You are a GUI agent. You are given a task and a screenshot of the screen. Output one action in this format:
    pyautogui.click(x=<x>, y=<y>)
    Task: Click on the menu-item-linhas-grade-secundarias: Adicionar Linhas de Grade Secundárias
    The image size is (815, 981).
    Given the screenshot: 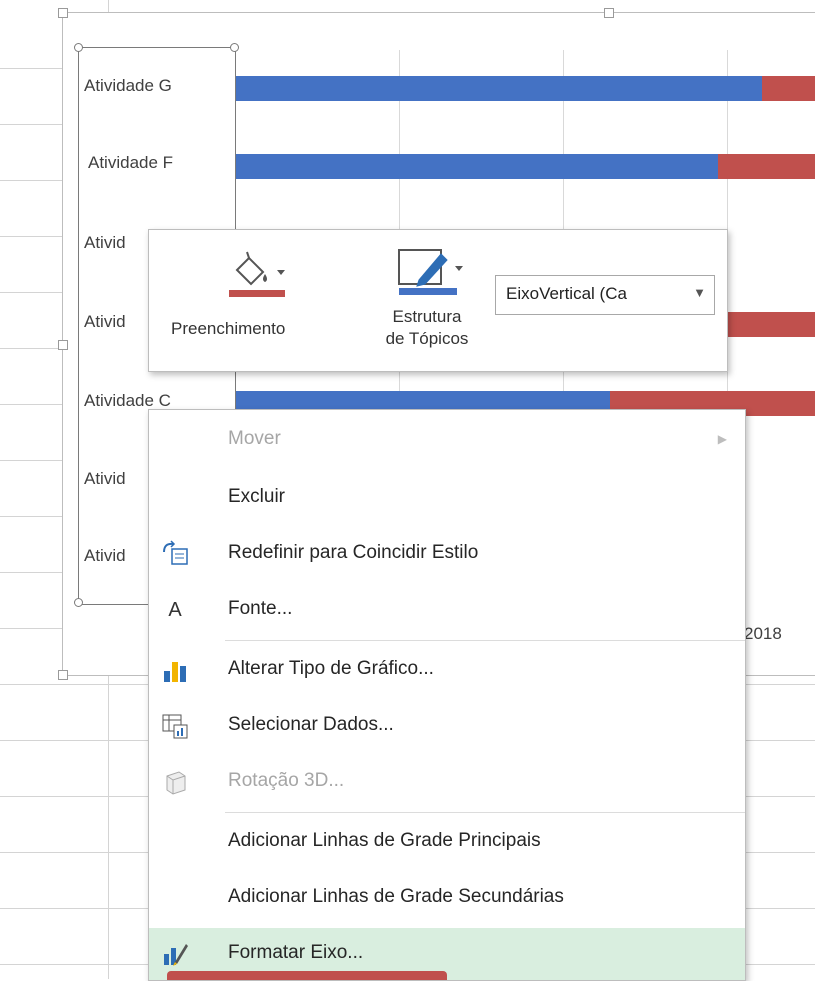 What is the action you would take?
    pyautogui.click(x=447, y=898)
    